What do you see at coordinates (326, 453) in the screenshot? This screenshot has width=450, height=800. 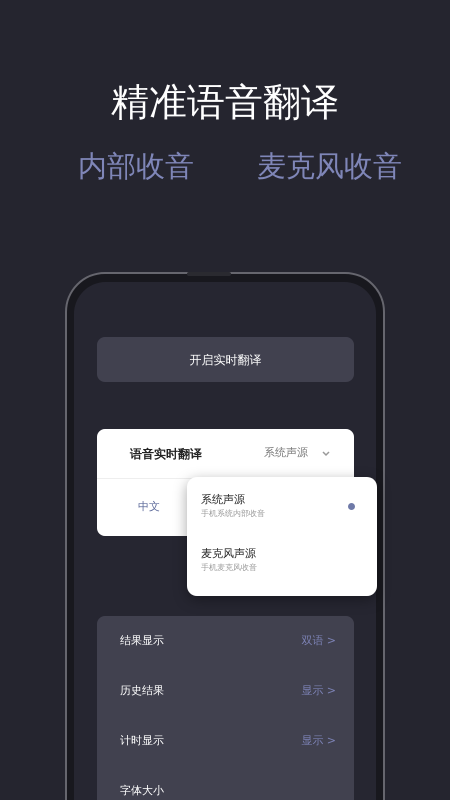 I see `chevron-down-icon` at bounding box center [326, 453].